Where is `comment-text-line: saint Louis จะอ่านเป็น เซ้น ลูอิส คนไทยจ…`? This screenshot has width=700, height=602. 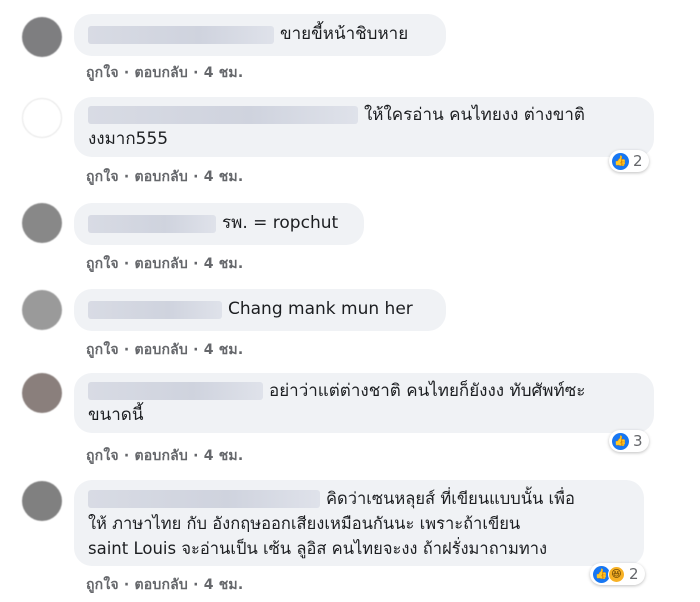 comment-text-line: saint Louis จะอ่านเป็น เซ้น ลูอิส คนไทยจ… is located at coordinates (318, 548).